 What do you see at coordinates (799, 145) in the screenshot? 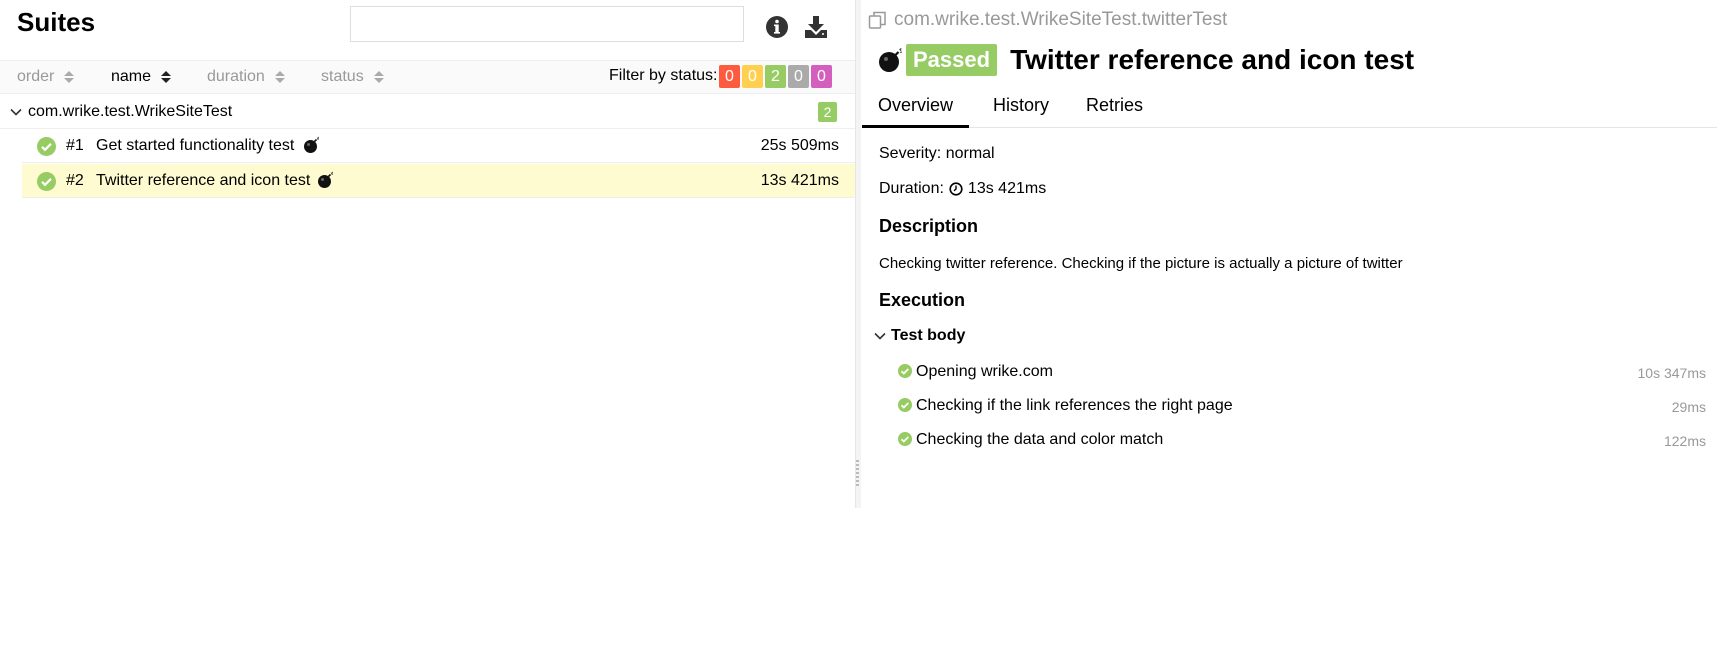
I see `test-duration: 25s 509ms` at bounding box center [799, 145].